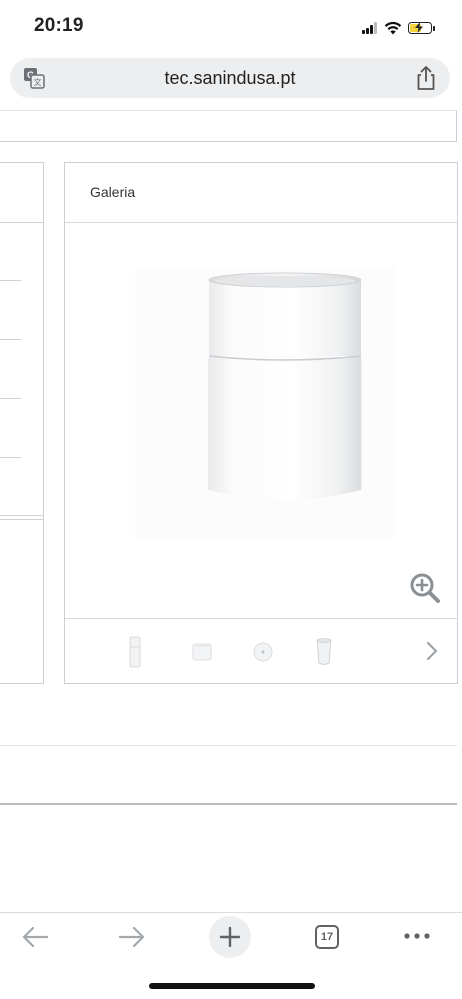 This screenshot has height=999, width=462. Describe the element at coordinates (228, 126) in the screenshot. I see `top-content-box` at that location.